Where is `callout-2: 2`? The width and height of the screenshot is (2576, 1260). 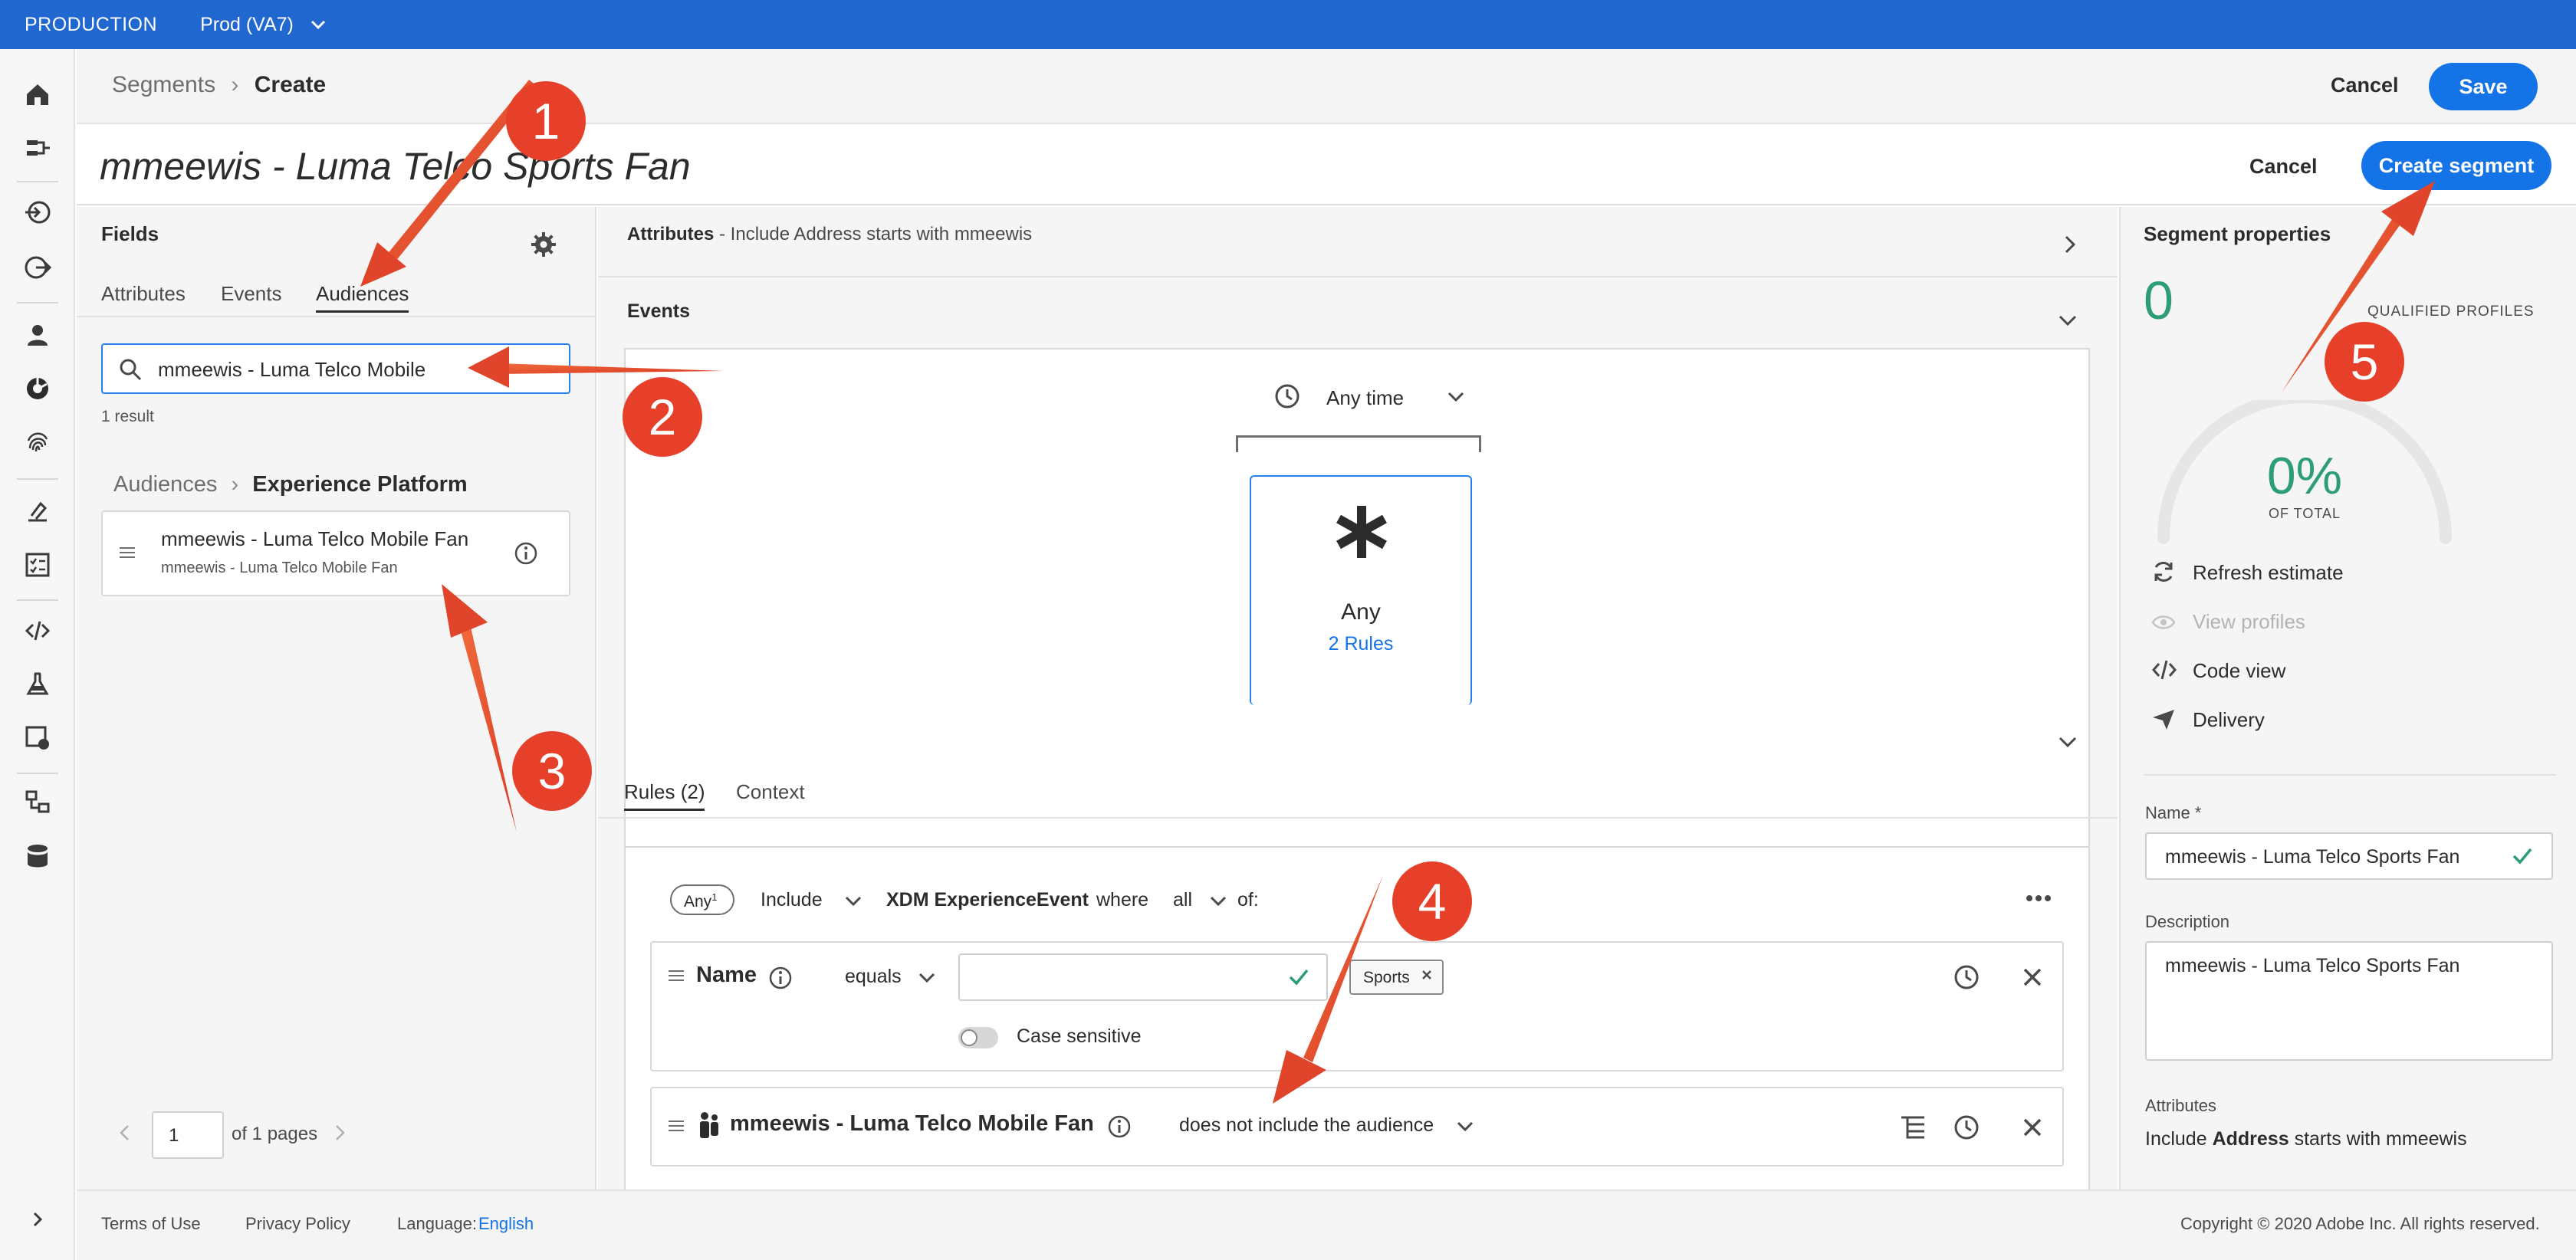 callout-2: 2 is located at coordinates (663, 417).